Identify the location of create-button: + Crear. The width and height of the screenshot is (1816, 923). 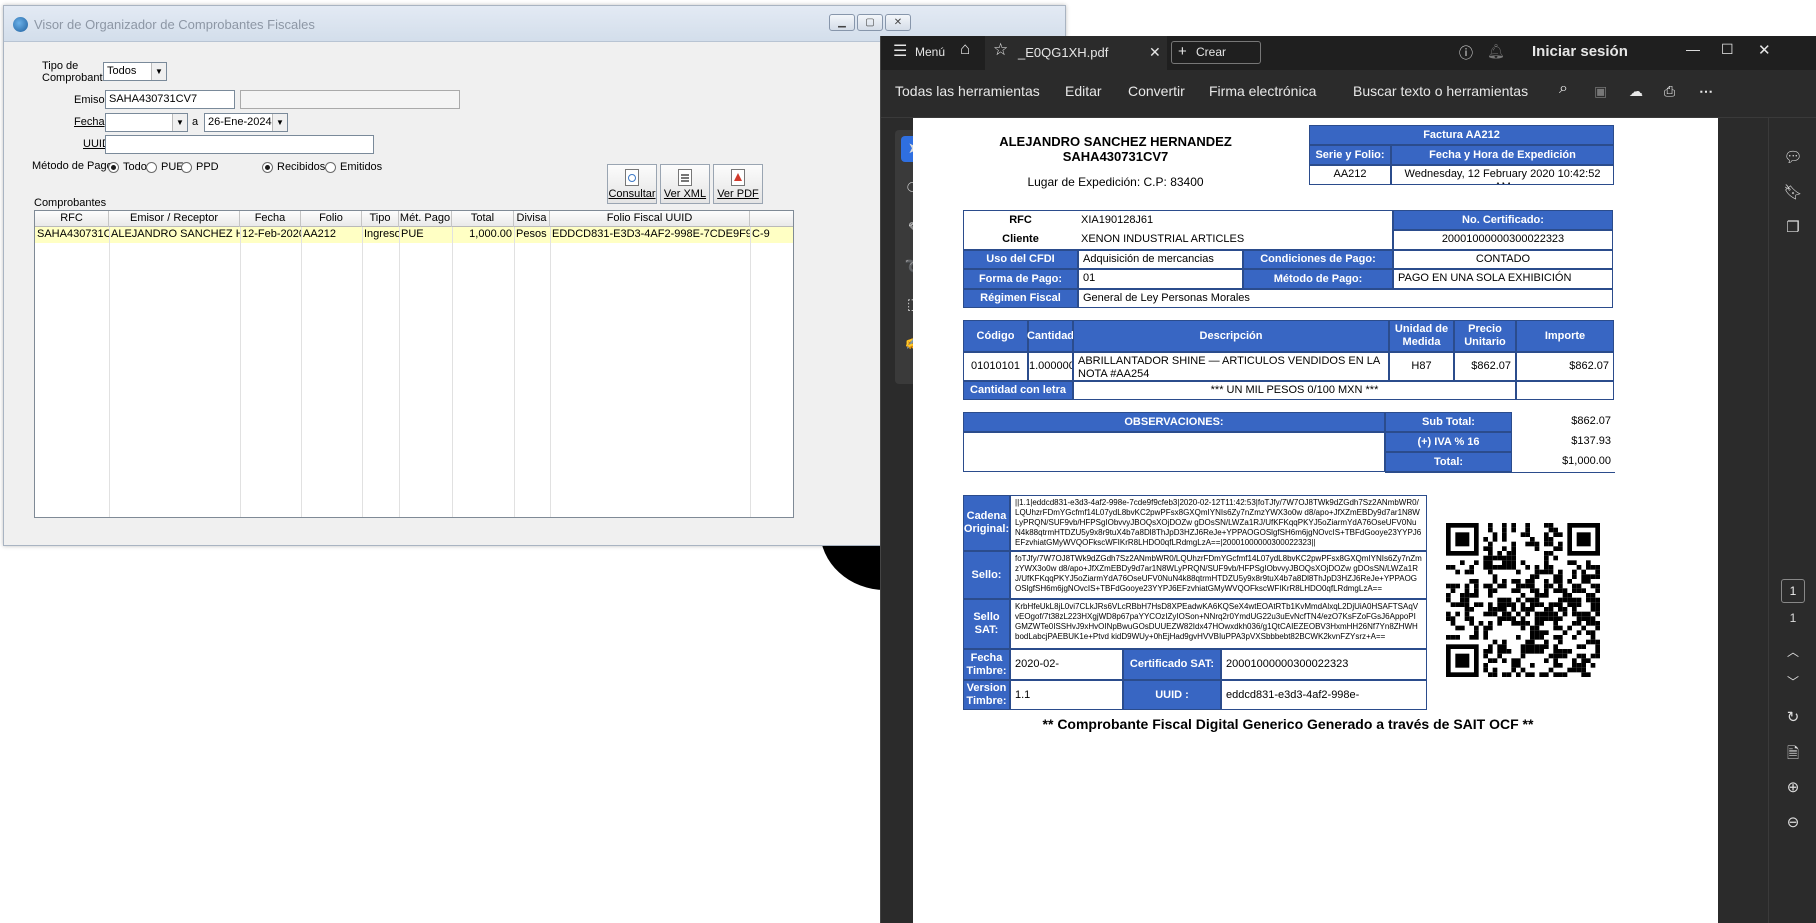
(1216, 52).